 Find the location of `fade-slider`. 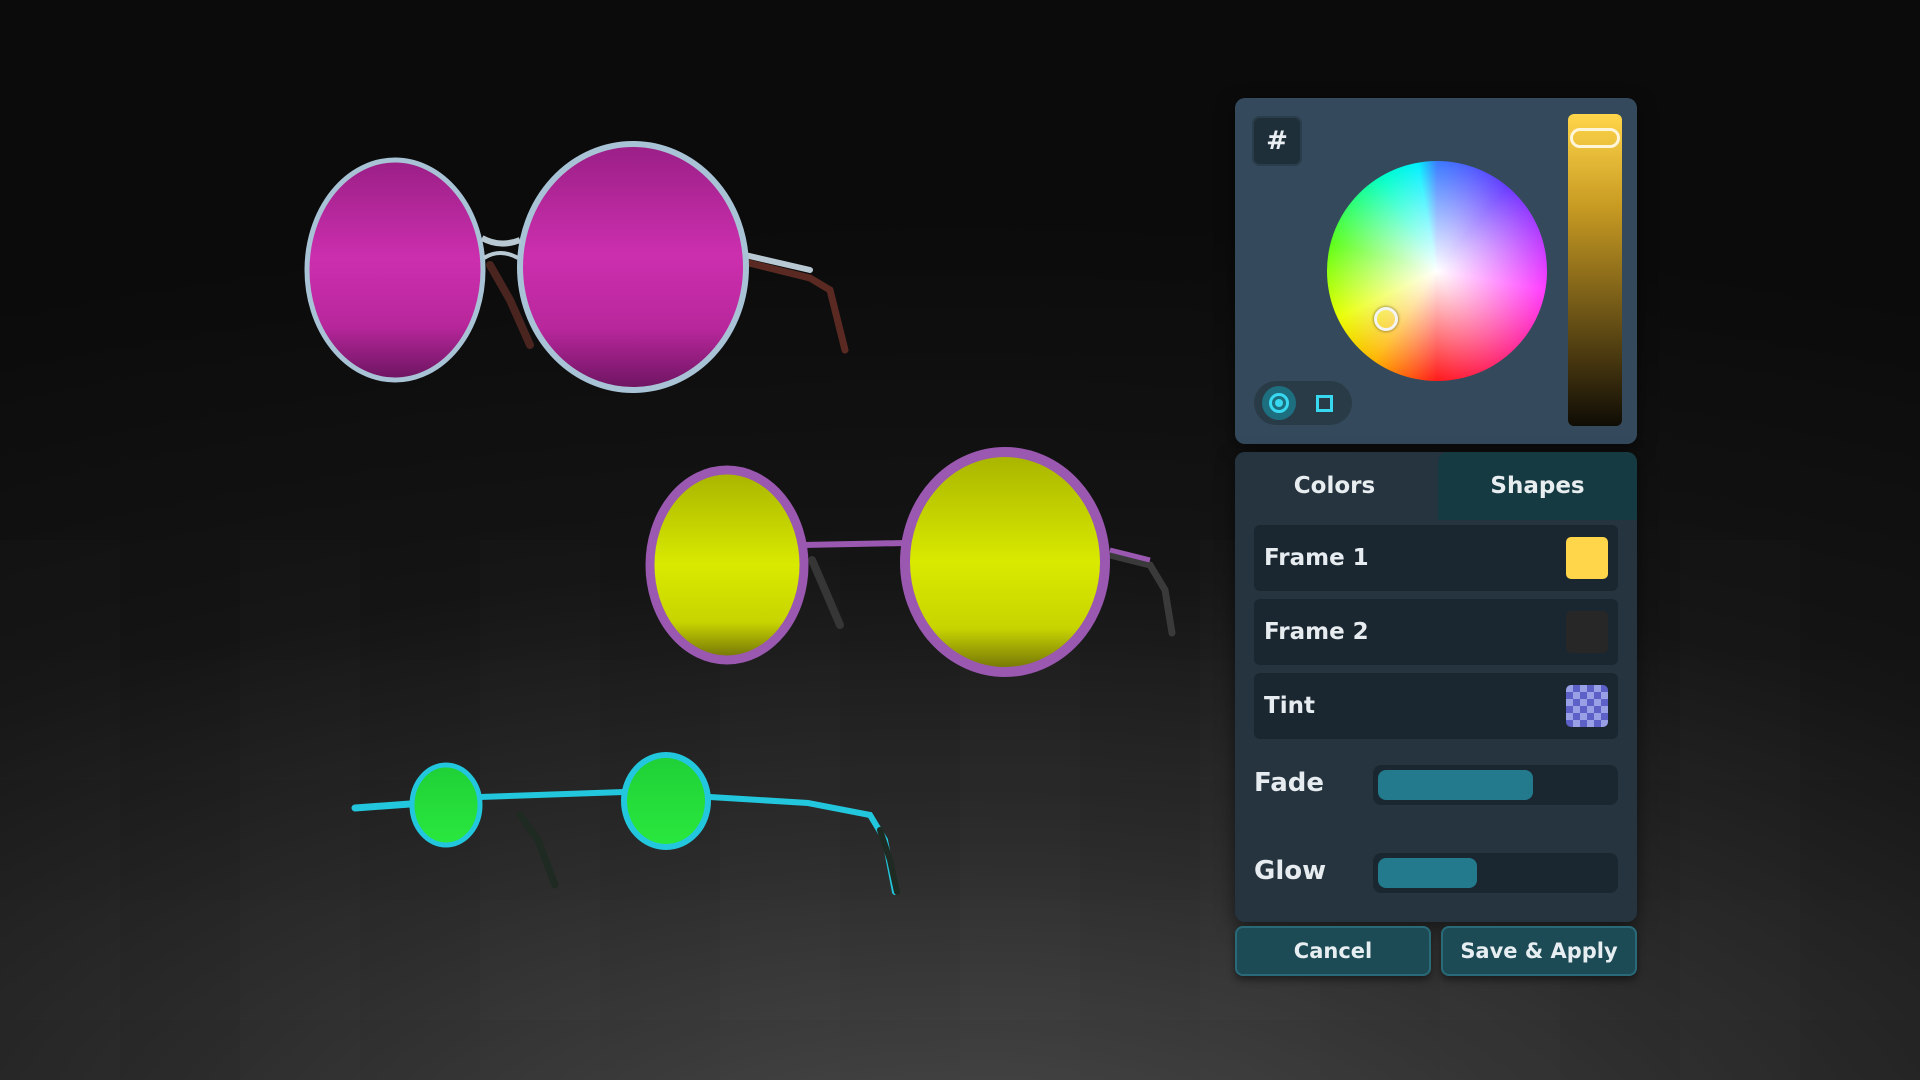

fade-slider is located at coordinates (1495, 785).